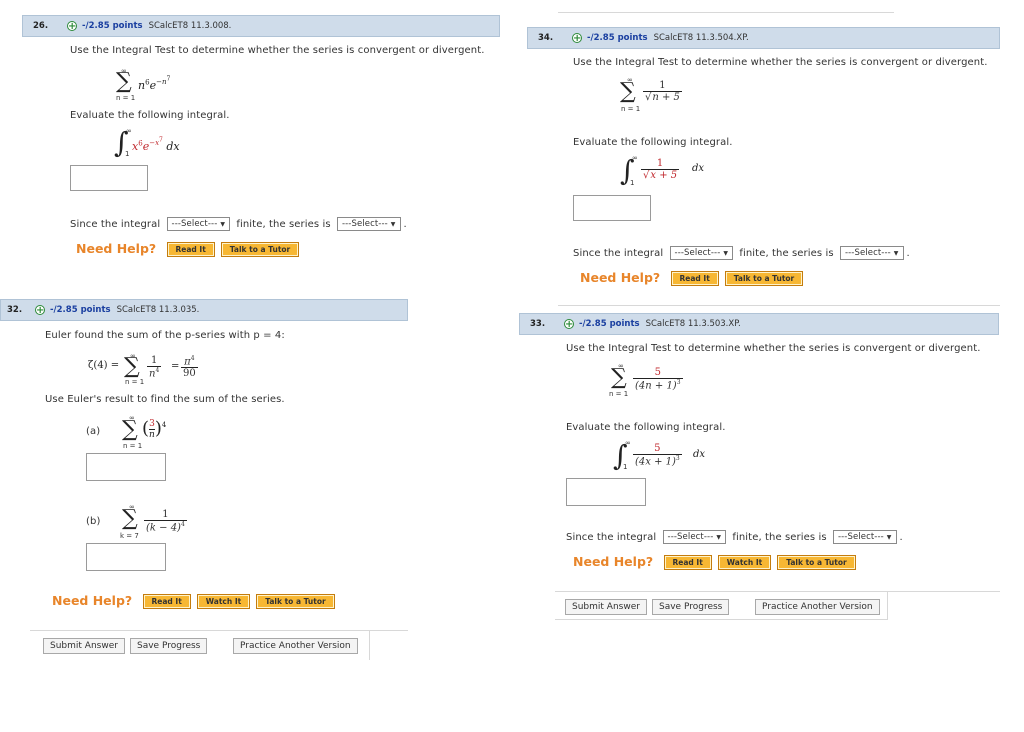 The height and width of the screenshot is (732, 1024). Describe the element at coordinates (15, 310) in the screenshot. I see `q32-number: 32.` at that location.